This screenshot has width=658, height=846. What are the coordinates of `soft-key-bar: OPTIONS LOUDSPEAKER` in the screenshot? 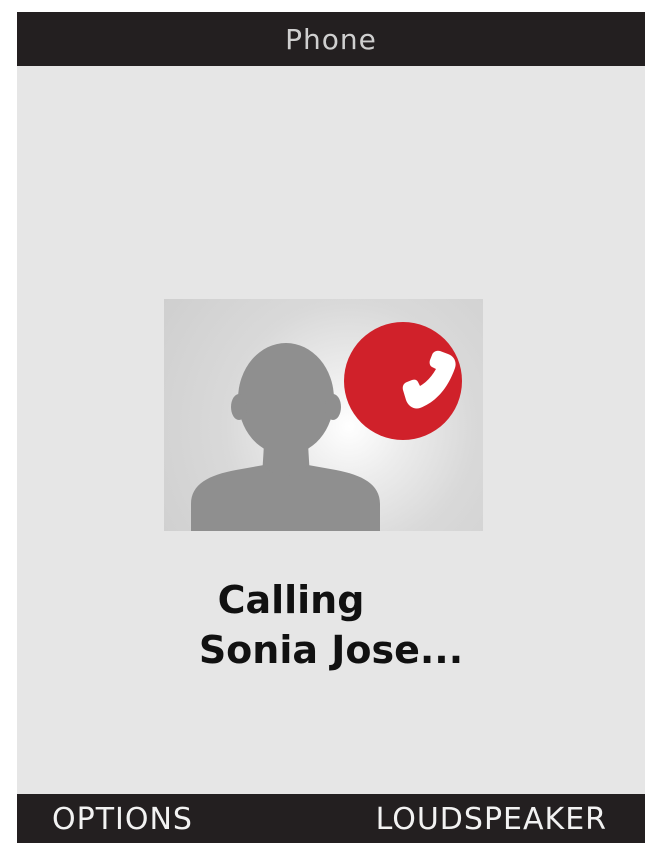 It's located at (331, 818).